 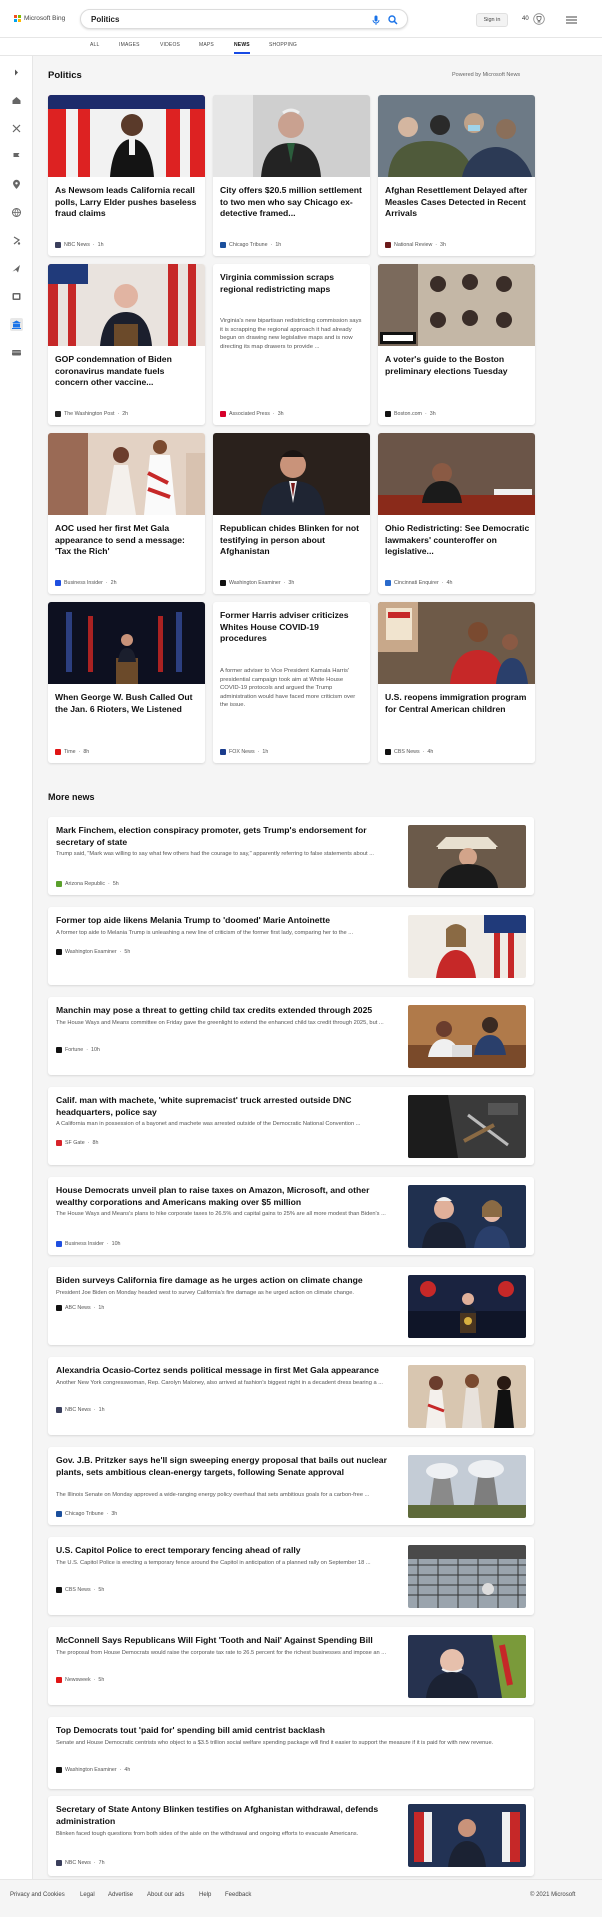 I want to click on microphone-icon, so click(x=376, y=20).